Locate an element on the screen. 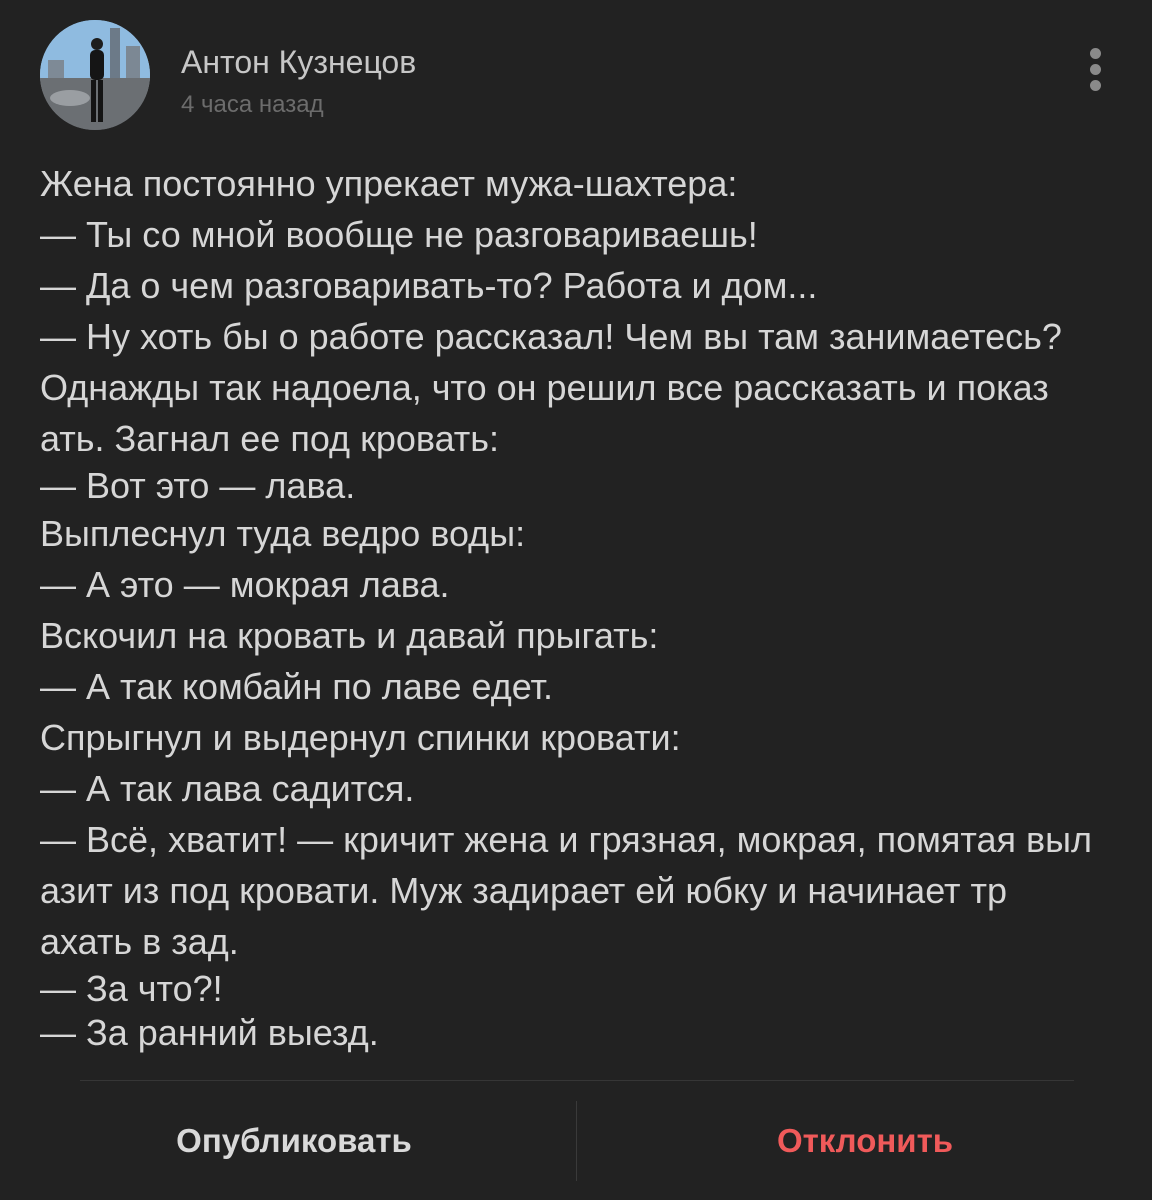 The height and width of the screenshot is (1200, 1152). post-text-line: ахать в зад. is located at coordinates (139, 941).